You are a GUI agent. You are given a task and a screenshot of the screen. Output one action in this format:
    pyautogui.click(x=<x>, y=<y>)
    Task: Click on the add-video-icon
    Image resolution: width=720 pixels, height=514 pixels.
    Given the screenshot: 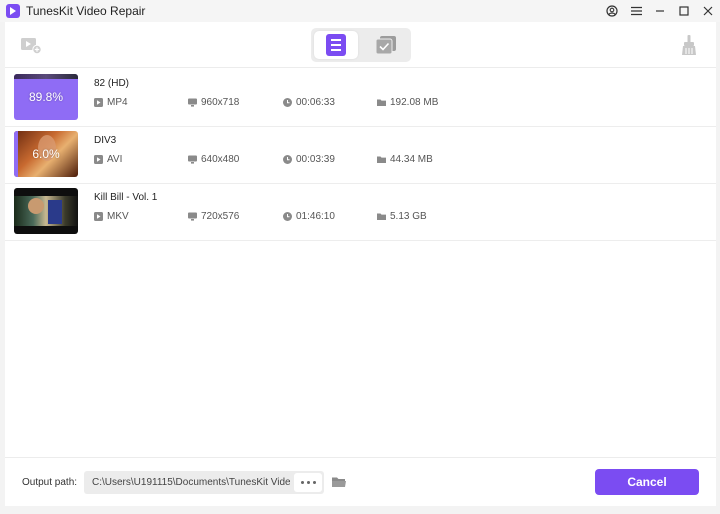 What is the action you would take?
    pyautogui.click(x=31, y=45)
    